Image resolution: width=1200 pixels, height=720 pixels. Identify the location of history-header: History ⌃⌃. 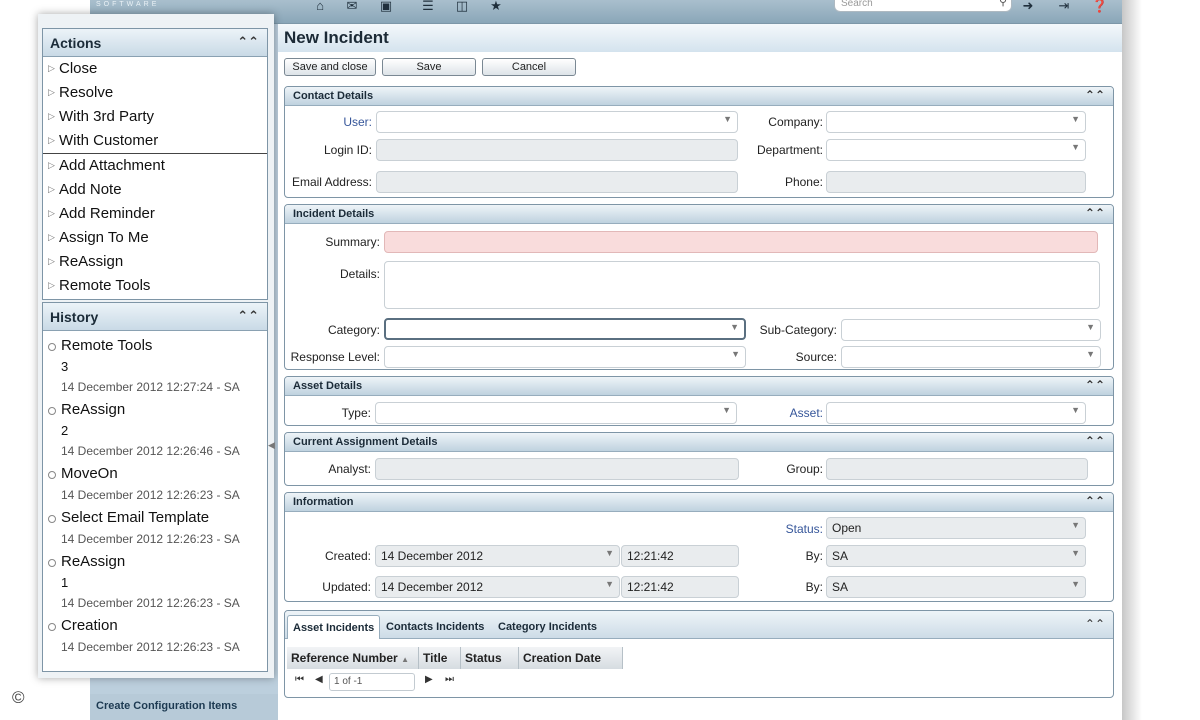
(155, 317).